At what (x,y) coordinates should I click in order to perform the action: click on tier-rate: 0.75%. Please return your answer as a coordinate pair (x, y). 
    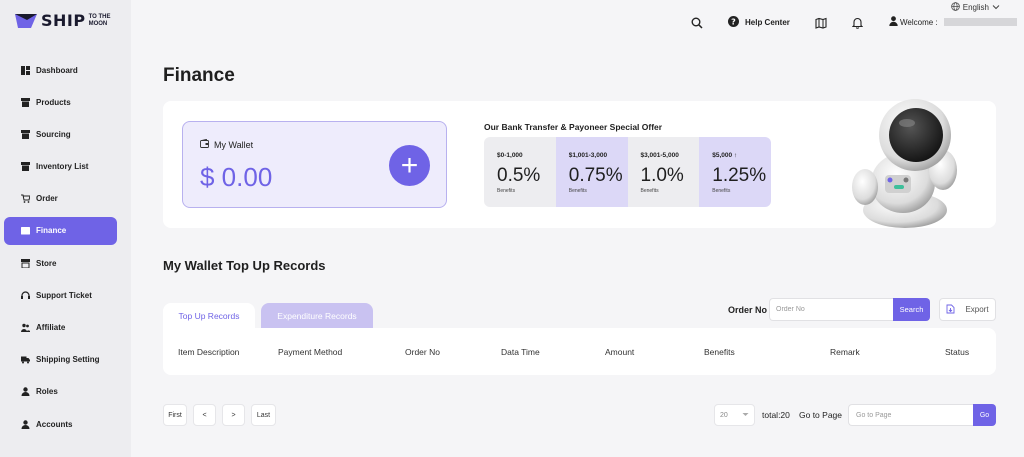
    Looking at the image, I should click on (595, 175).